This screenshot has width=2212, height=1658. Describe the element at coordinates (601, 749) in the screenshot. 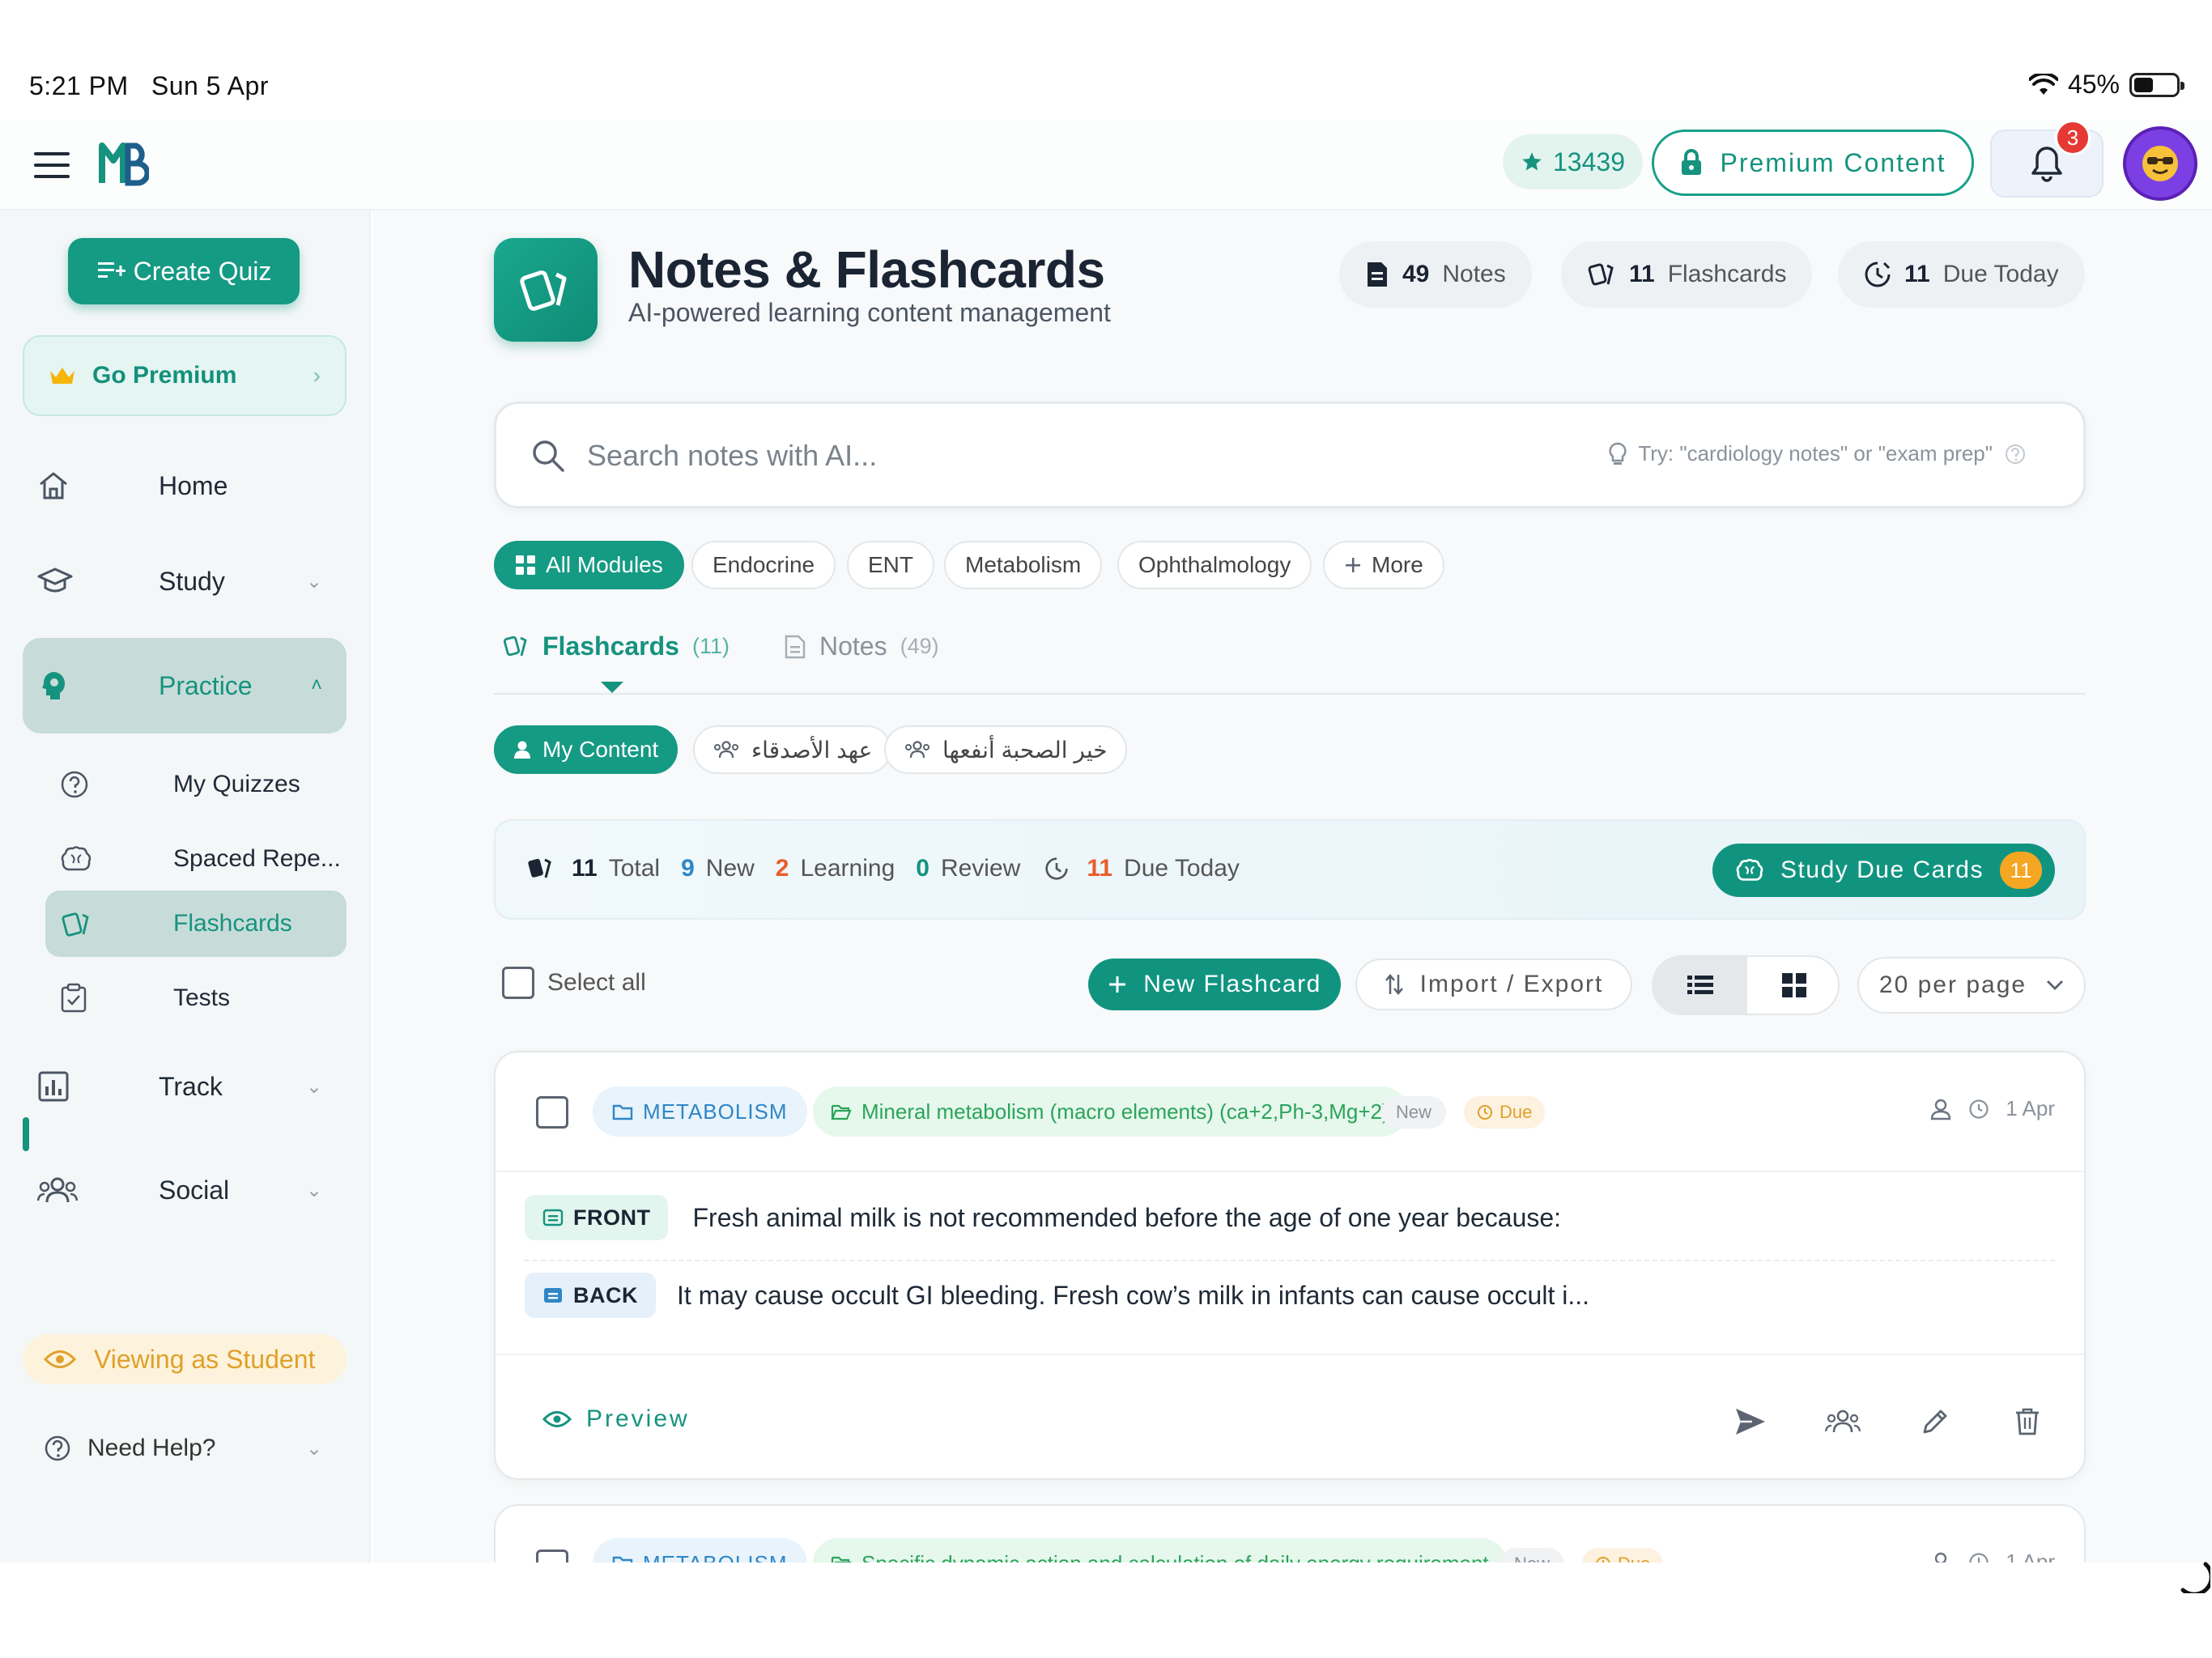

I see `source-chip-label: My Content` at that location.